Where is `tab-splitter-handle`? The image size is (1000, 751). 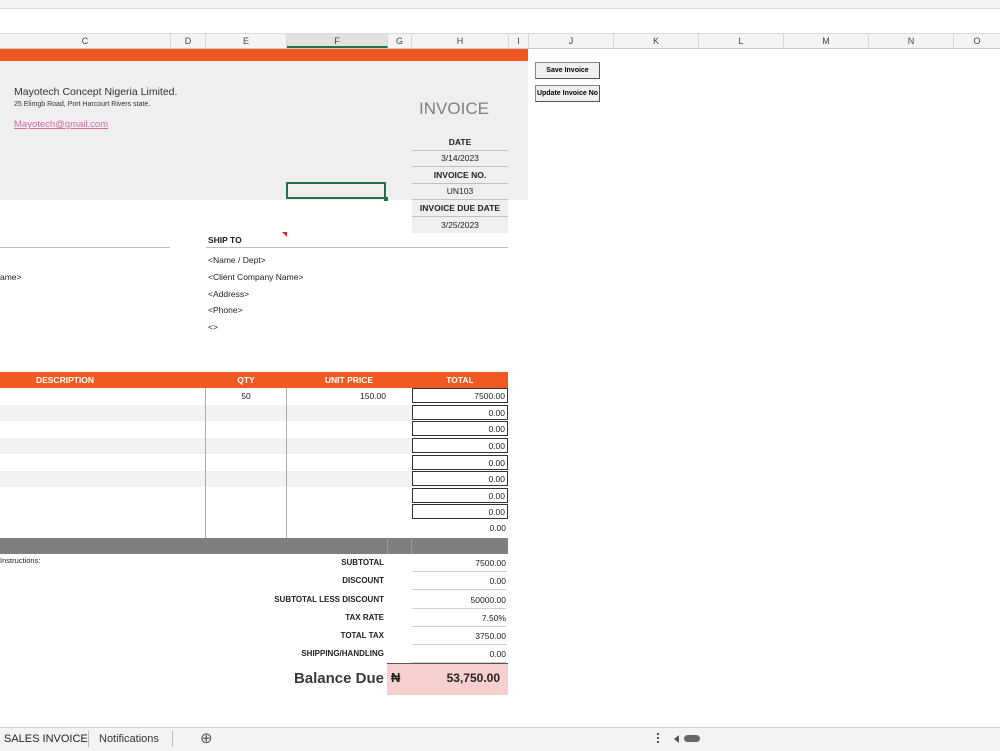
tab-splitter-handle is located at coordinates (658, 739).